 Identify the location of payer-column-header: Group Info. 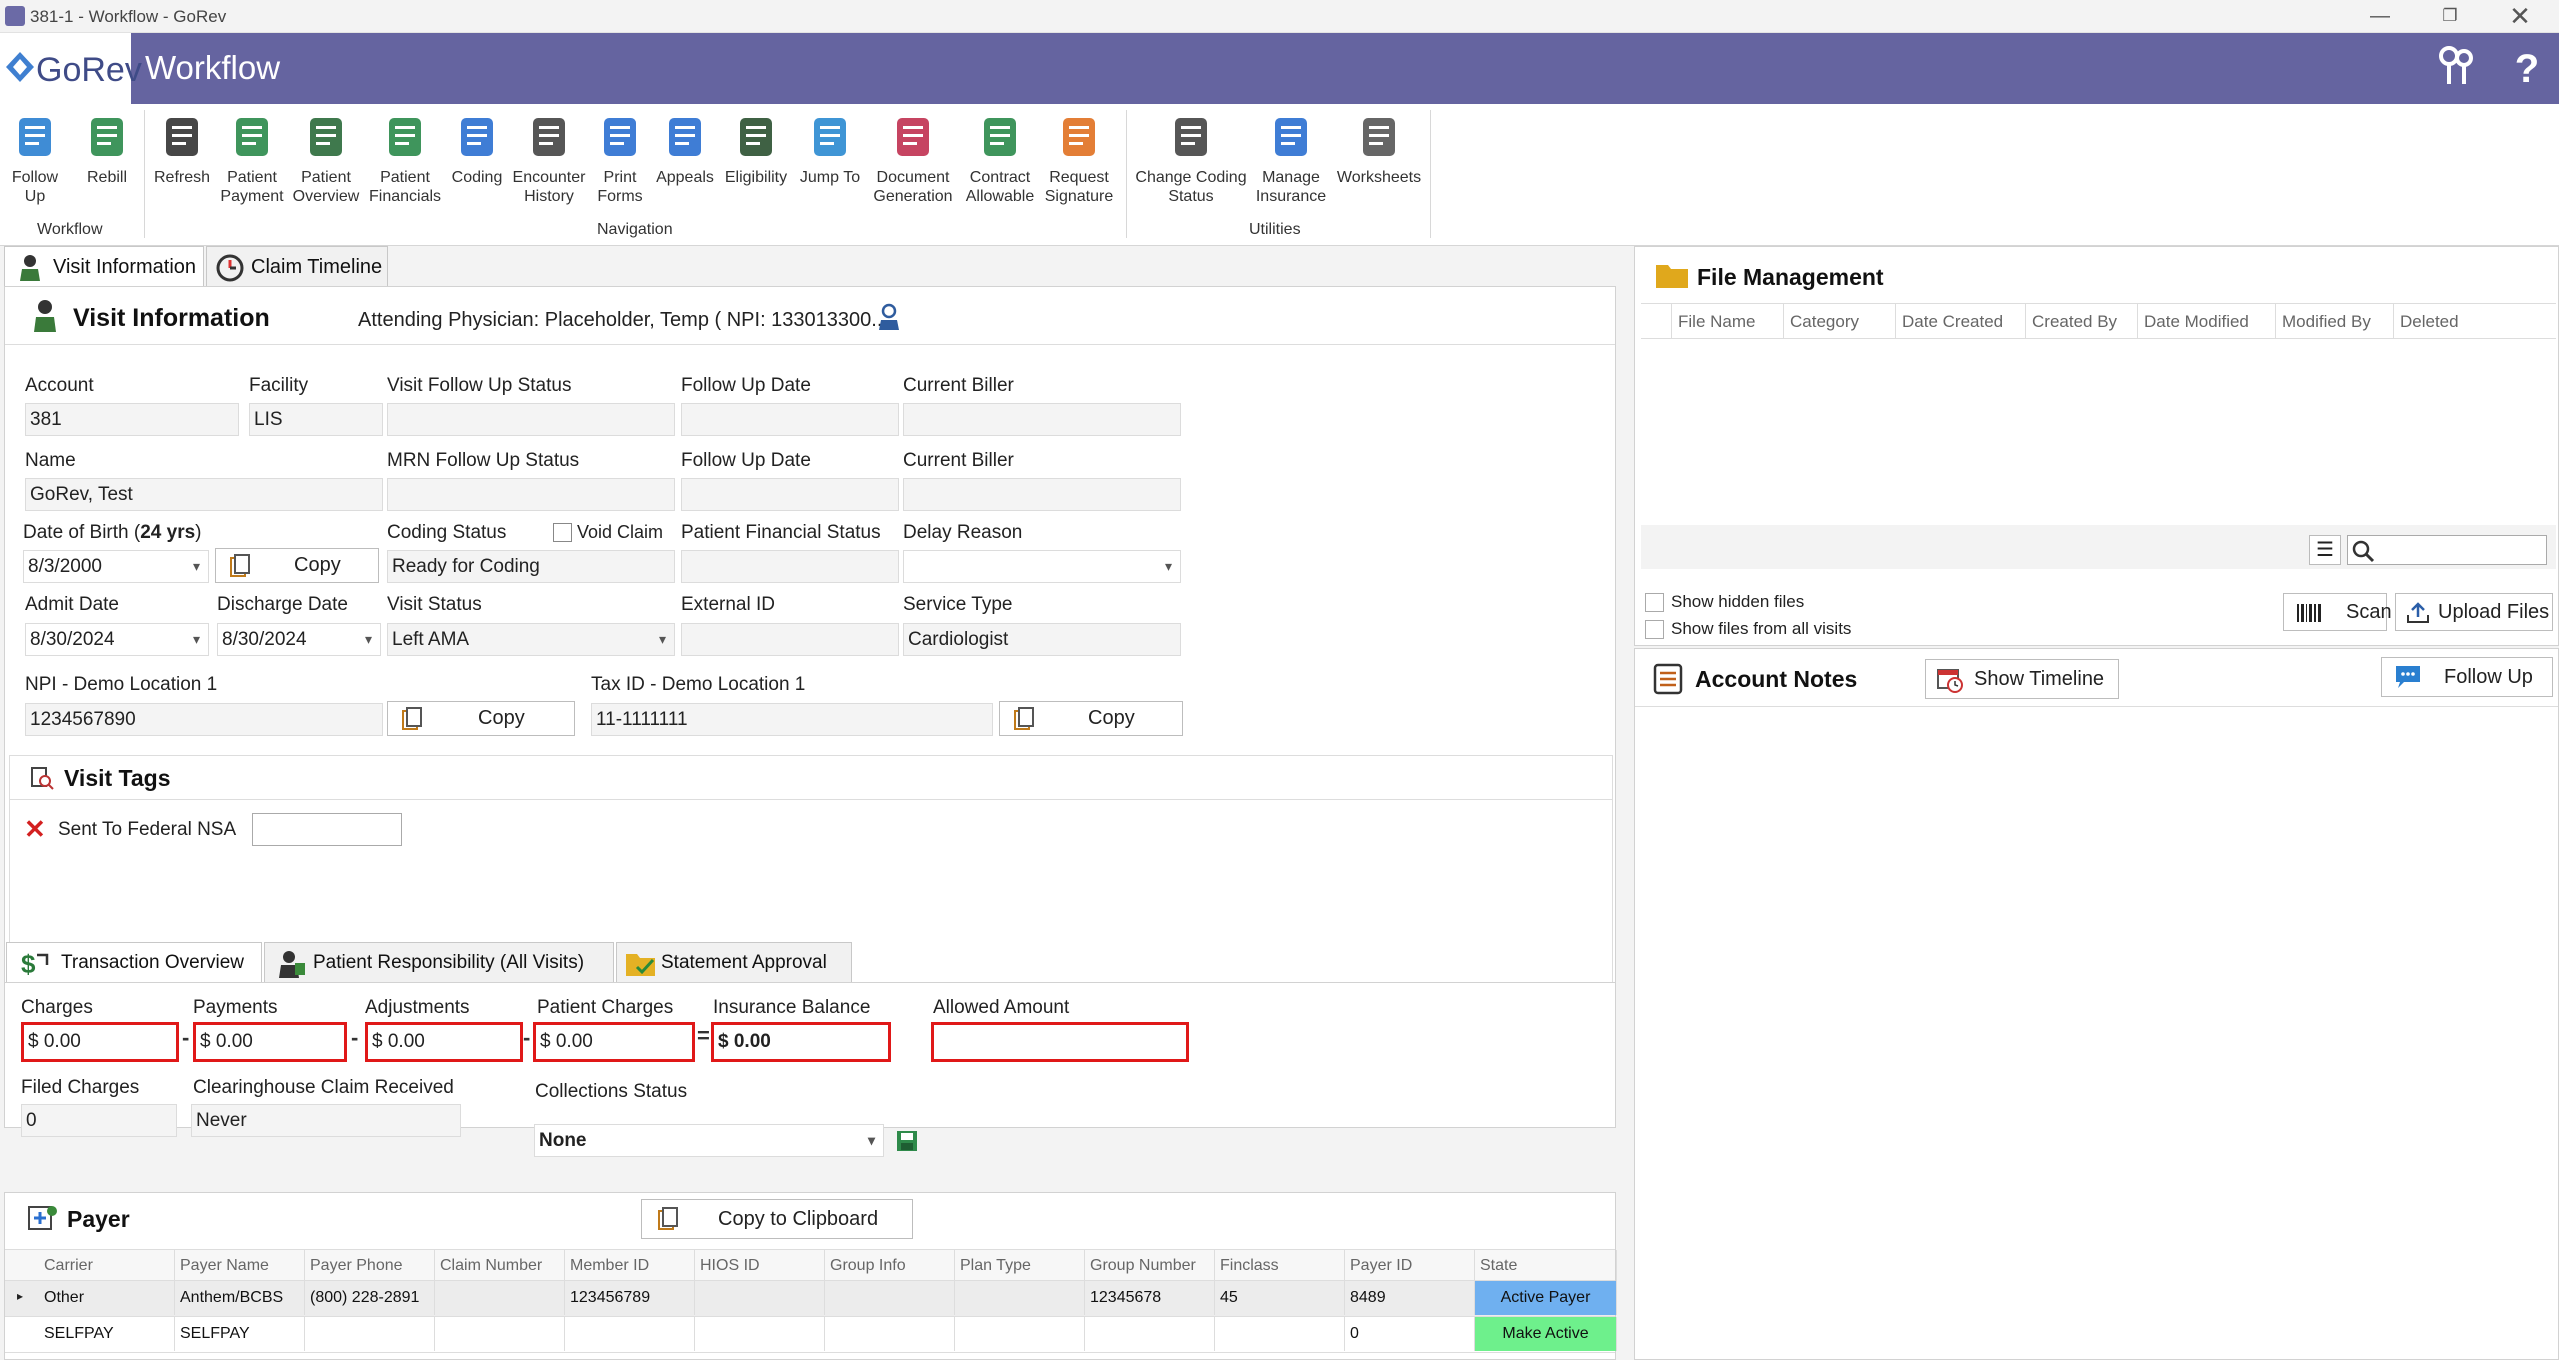
(890, 1266).